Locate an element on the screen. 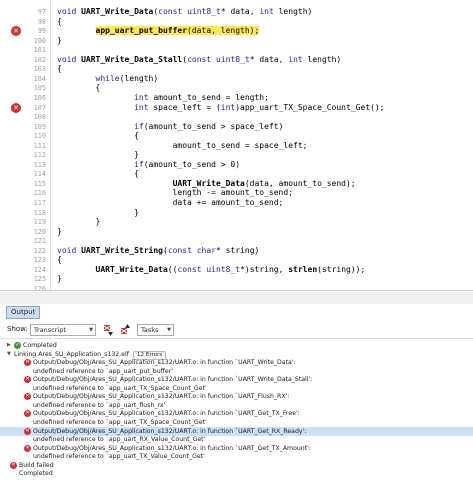 The width and height of the screenshot is (473, 480). code-line: 116 length -= amount_to_send; is located at coordinates (236, 193).